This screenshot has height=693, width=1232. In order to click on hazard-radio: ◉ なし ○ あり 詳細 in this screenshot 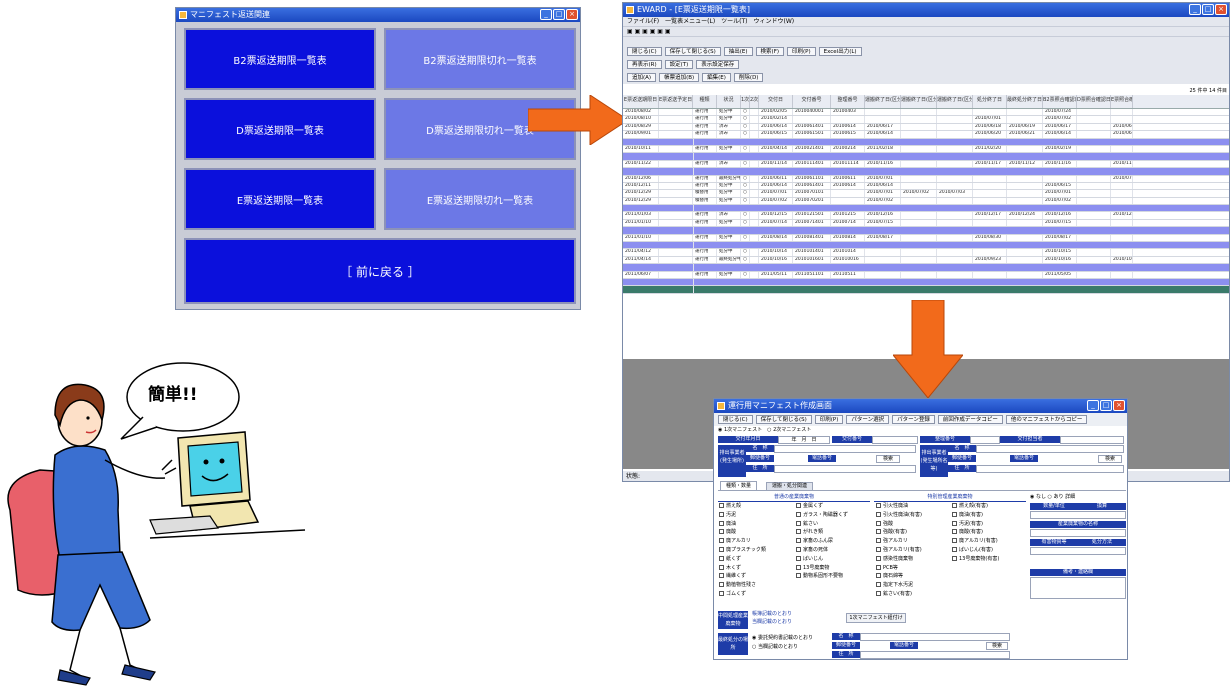, I will do `click(1052, 497)`.